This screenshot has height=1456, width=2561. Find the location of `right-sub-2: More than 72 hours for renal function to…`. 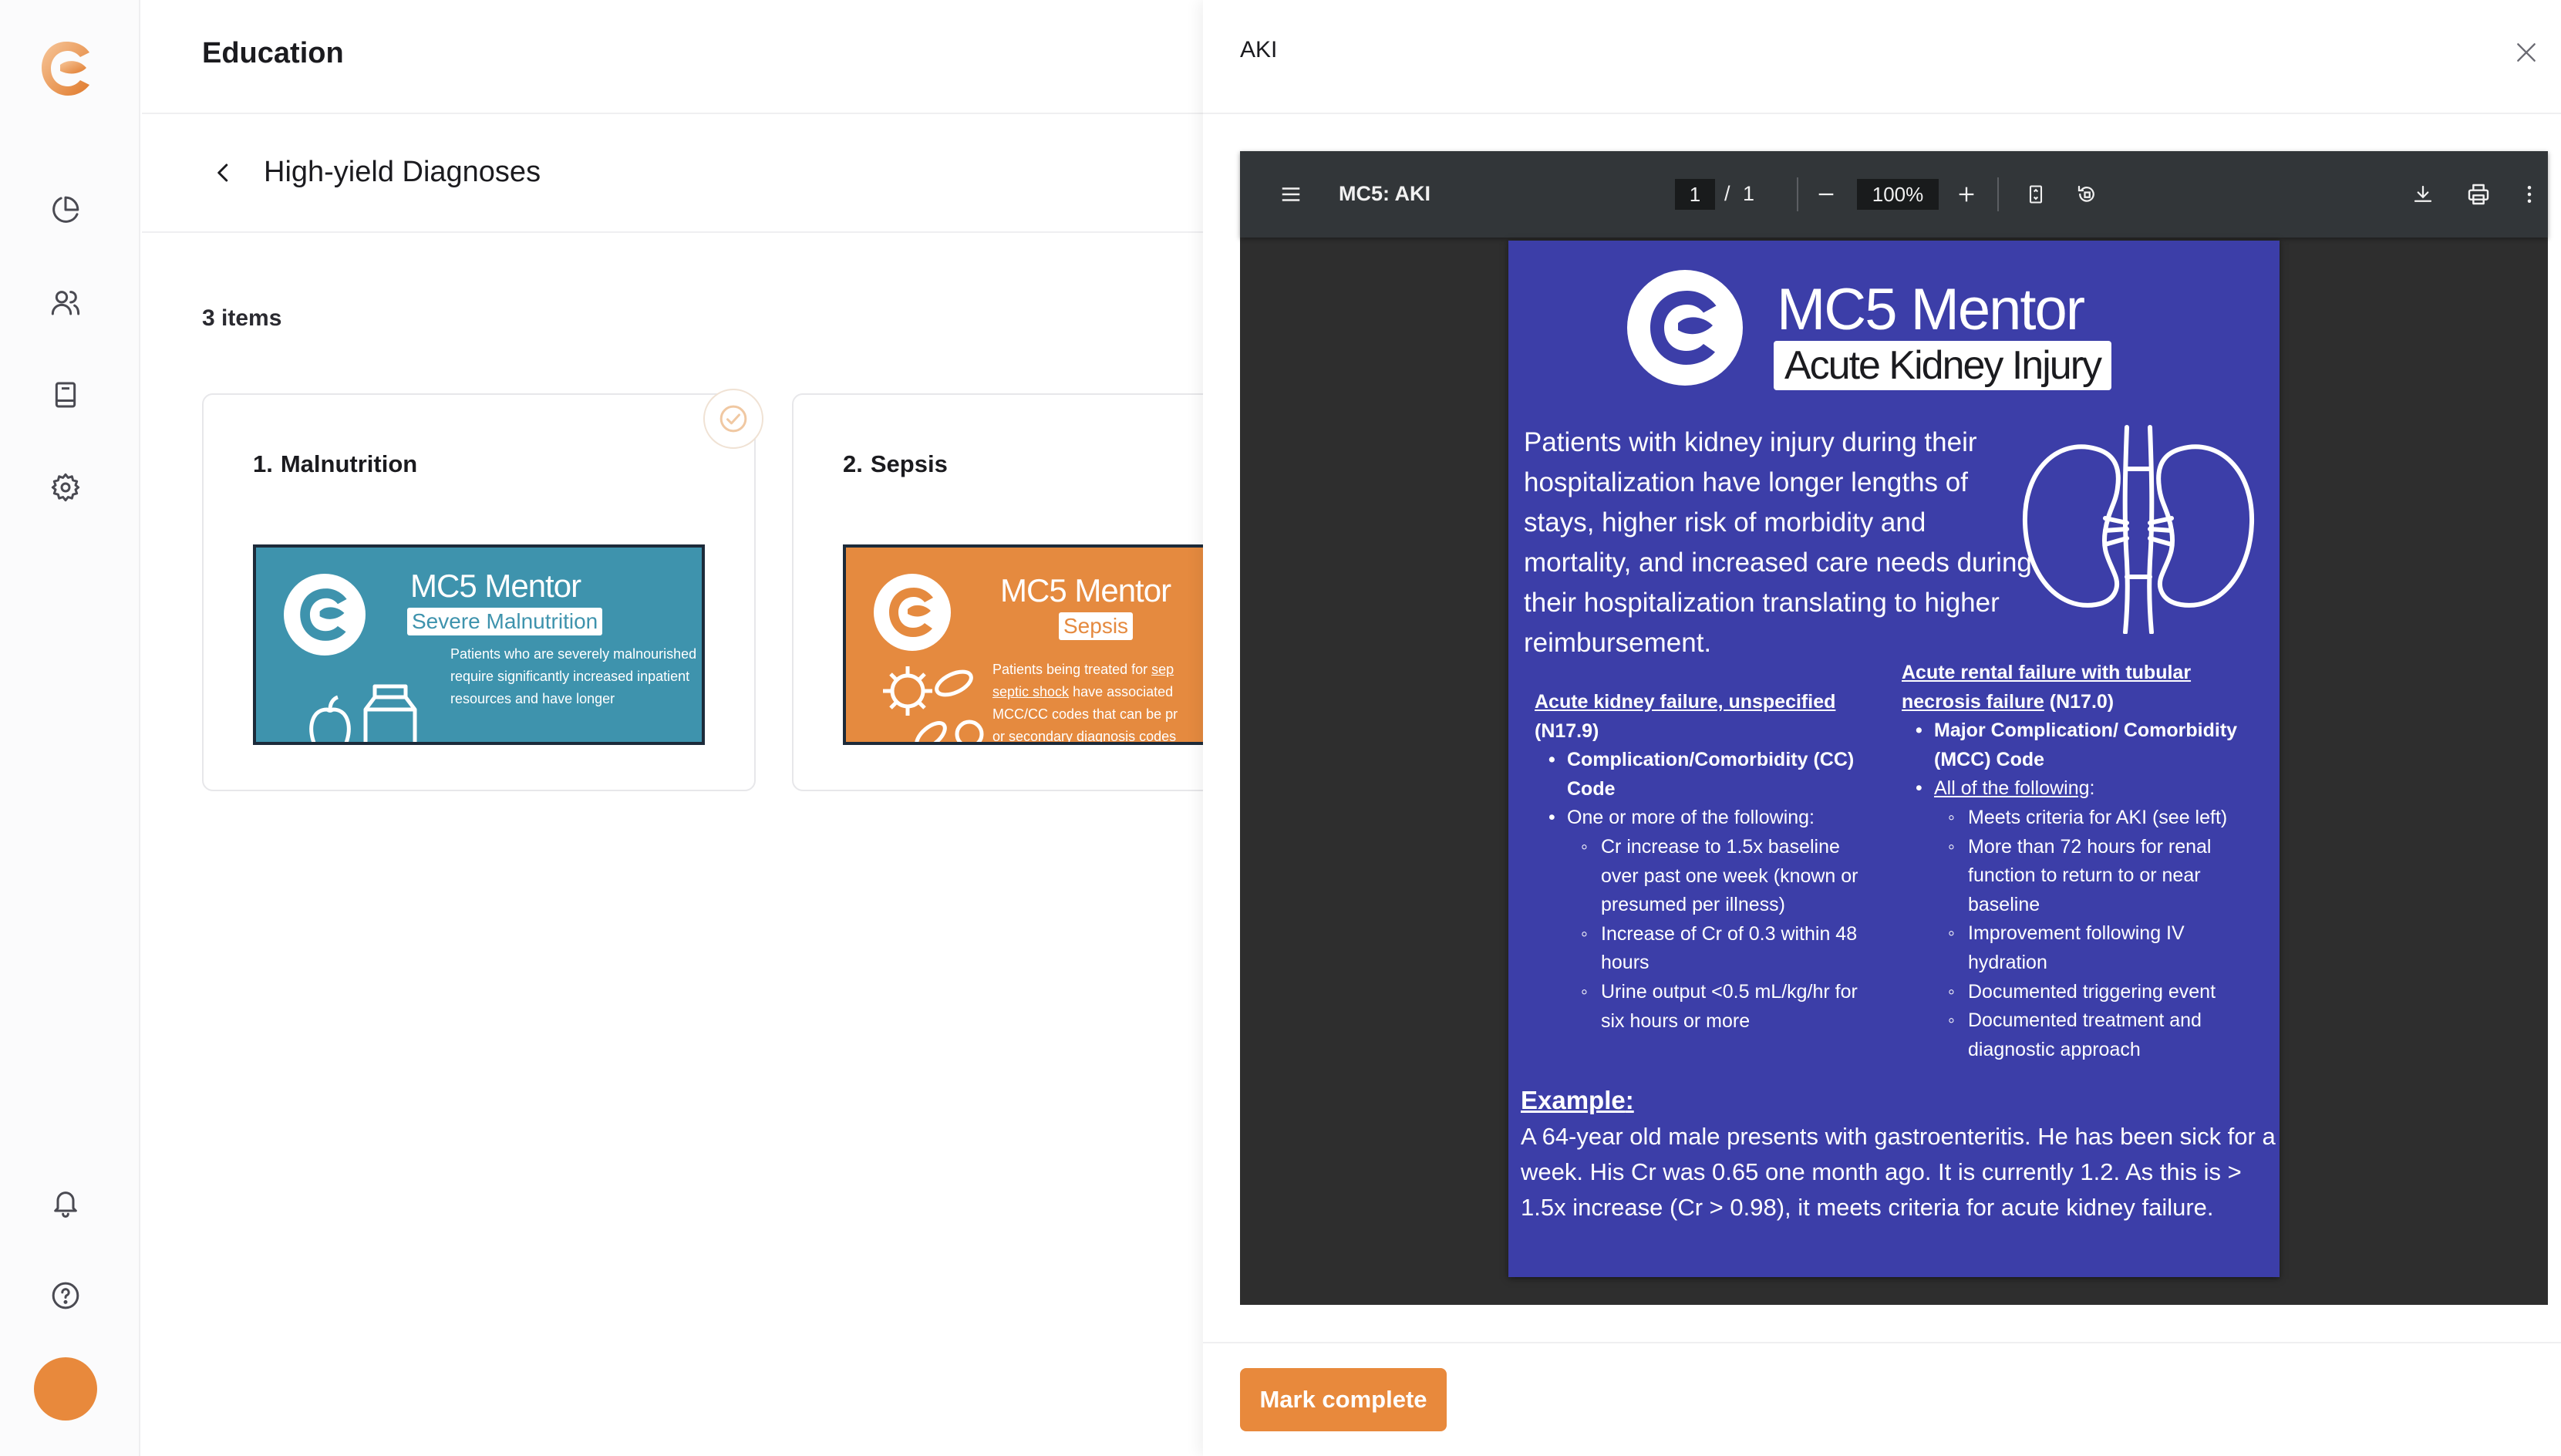

right-sub-2: More than 72 hours for renal function to… is located at coordinates (2075, 877).